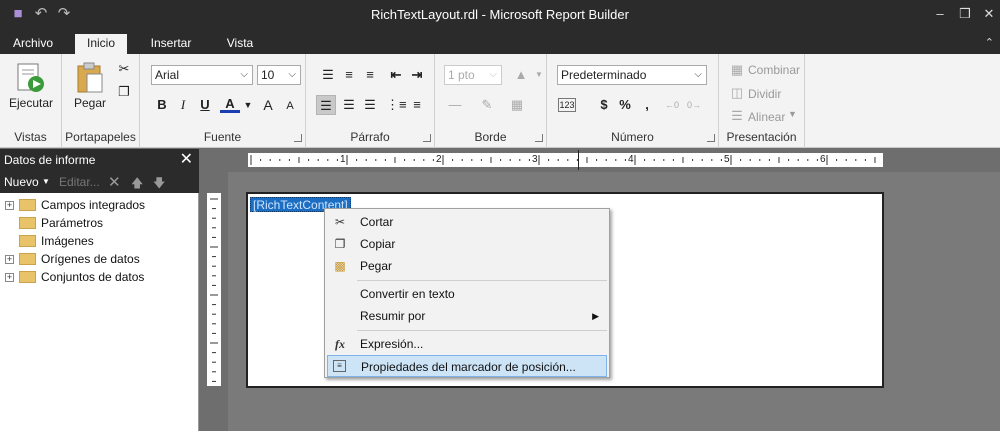 The width and height of the screenshot is (1000, 431). I want to click on align-bottom-icon: ≡, so click(370, 75).